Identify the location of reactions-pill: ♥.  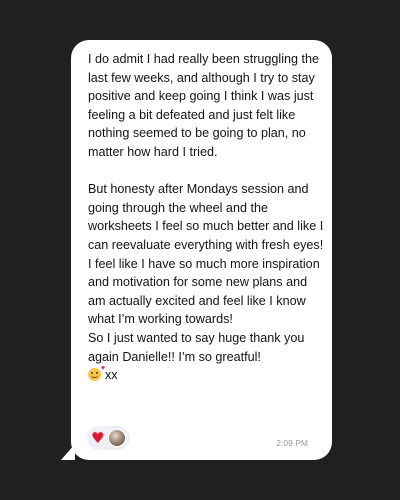
(109, 438).